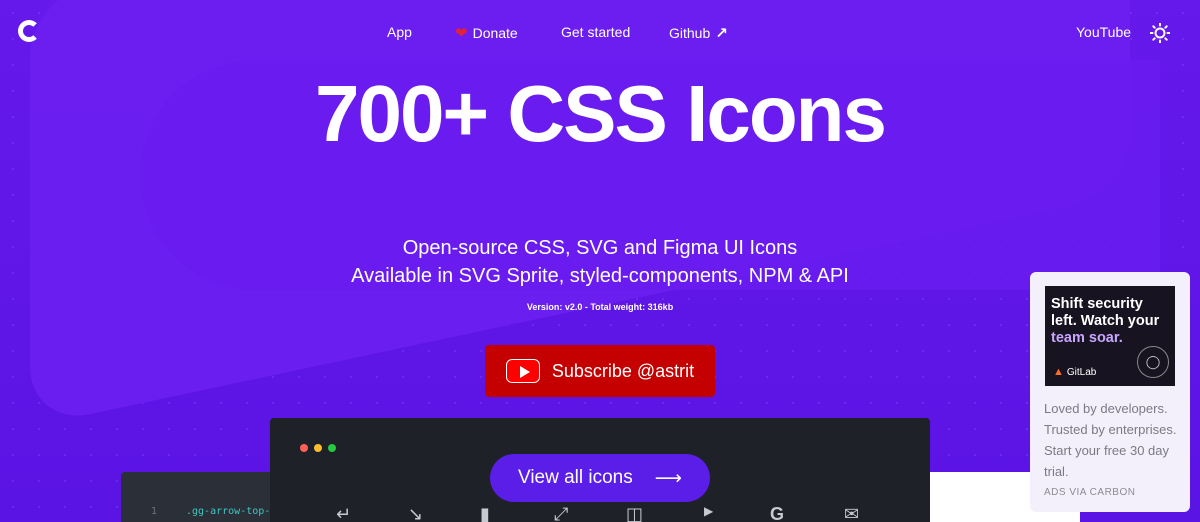 Image resolution: width=1200 pixels, height=522 pixels. I want to click on google-icon: G, so click(777, 513).